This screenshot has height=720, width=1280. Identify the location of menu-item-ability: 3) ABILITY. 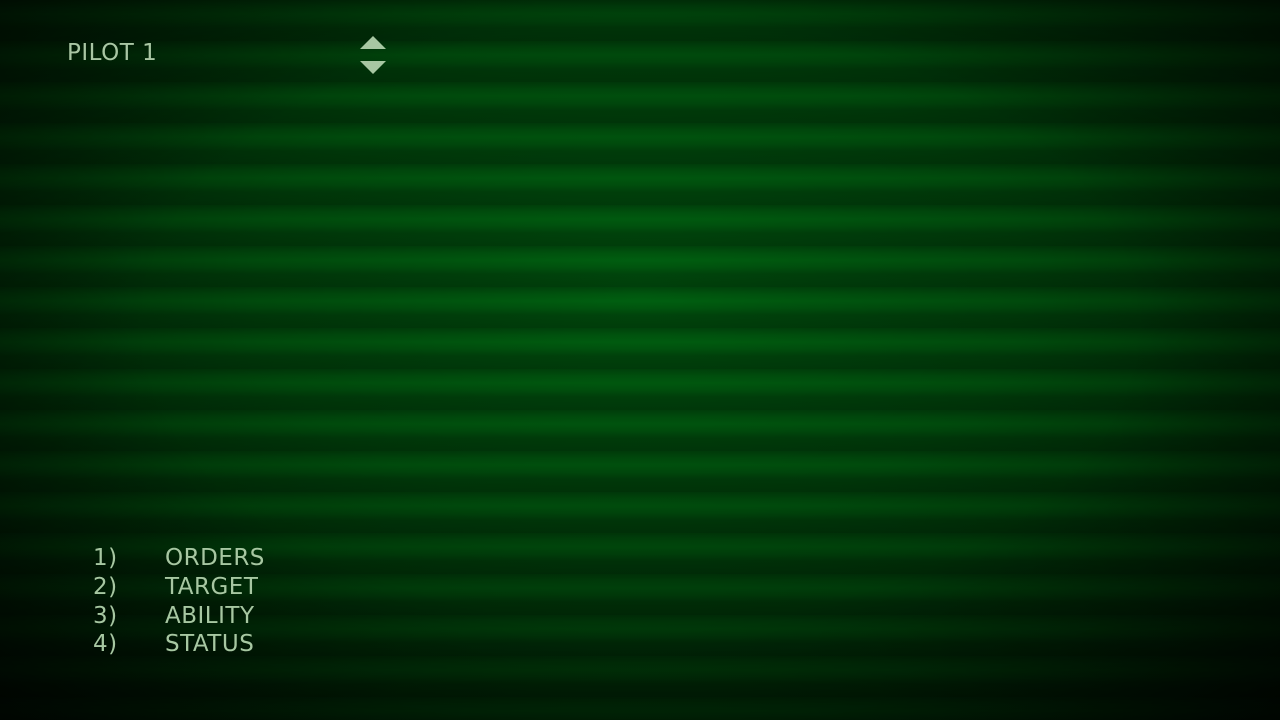
(179, 615).